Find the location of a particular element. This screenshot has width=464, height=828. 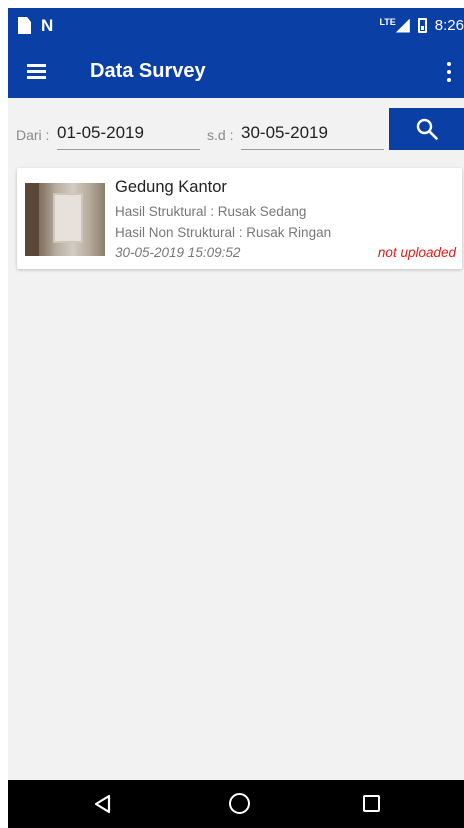

status-bar: N LTE 8:26 is located at coordinates (236, 27).